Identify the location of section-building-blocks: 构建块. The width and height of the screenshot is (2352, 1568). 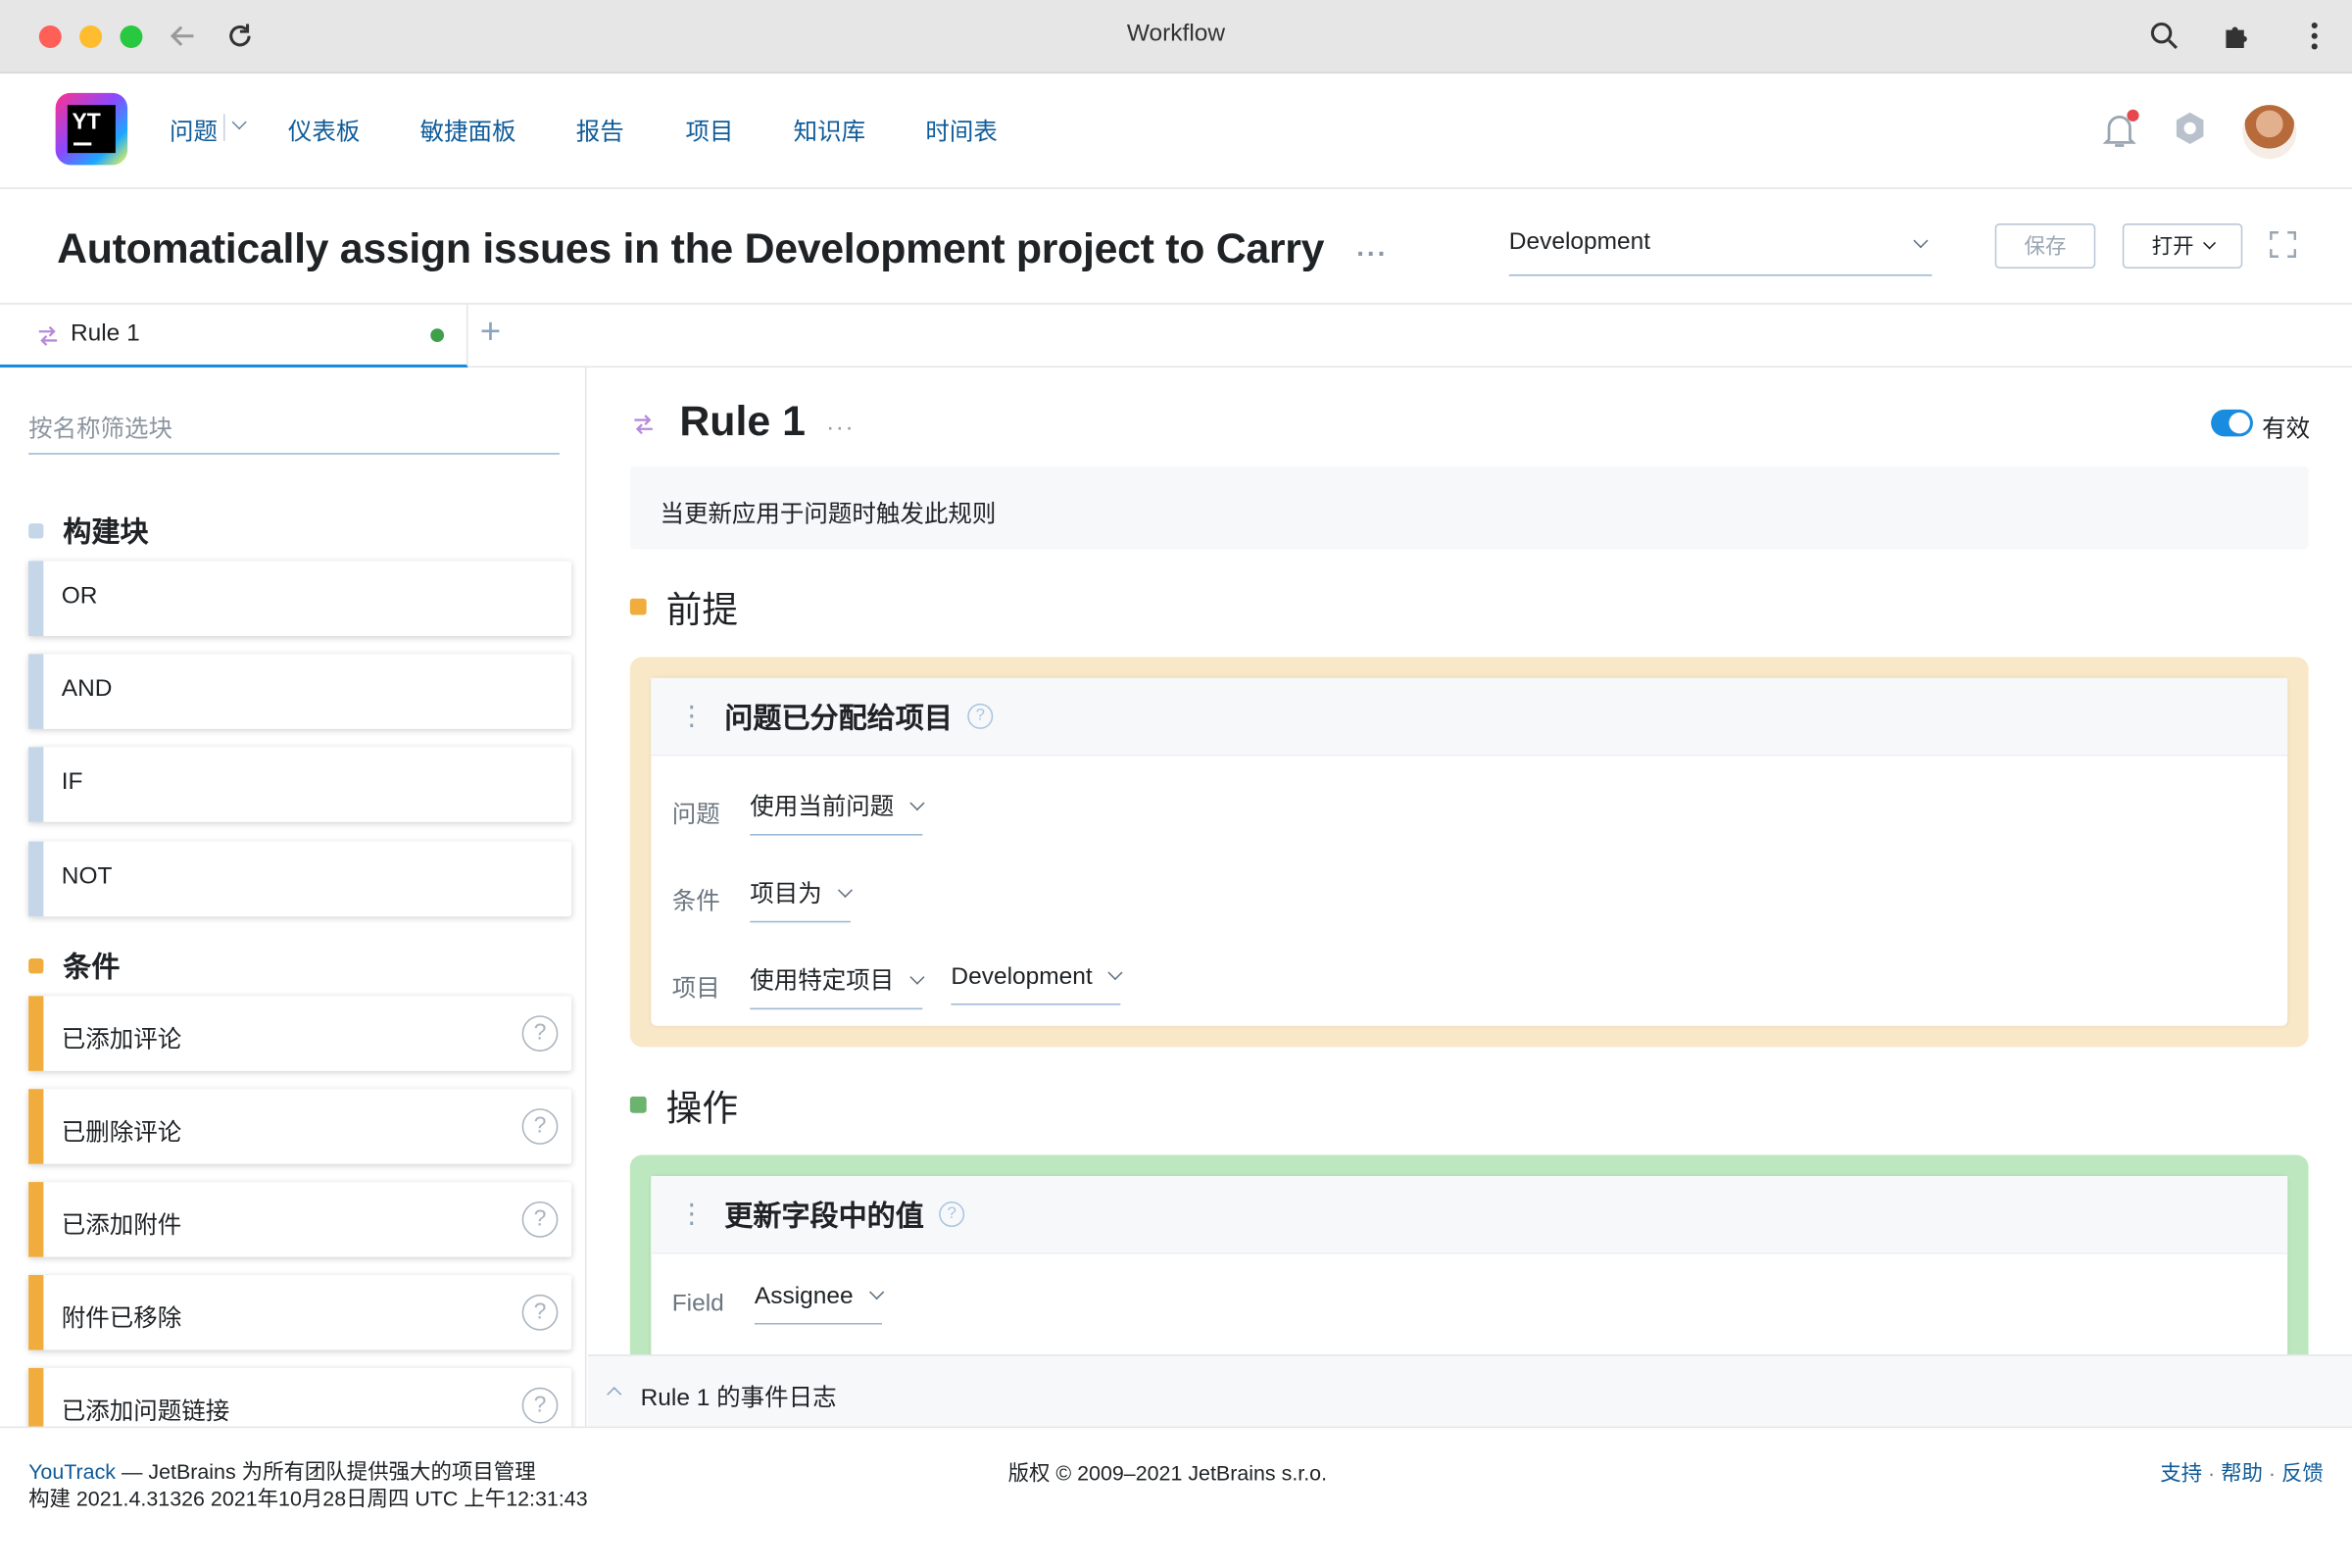
(88, 530).